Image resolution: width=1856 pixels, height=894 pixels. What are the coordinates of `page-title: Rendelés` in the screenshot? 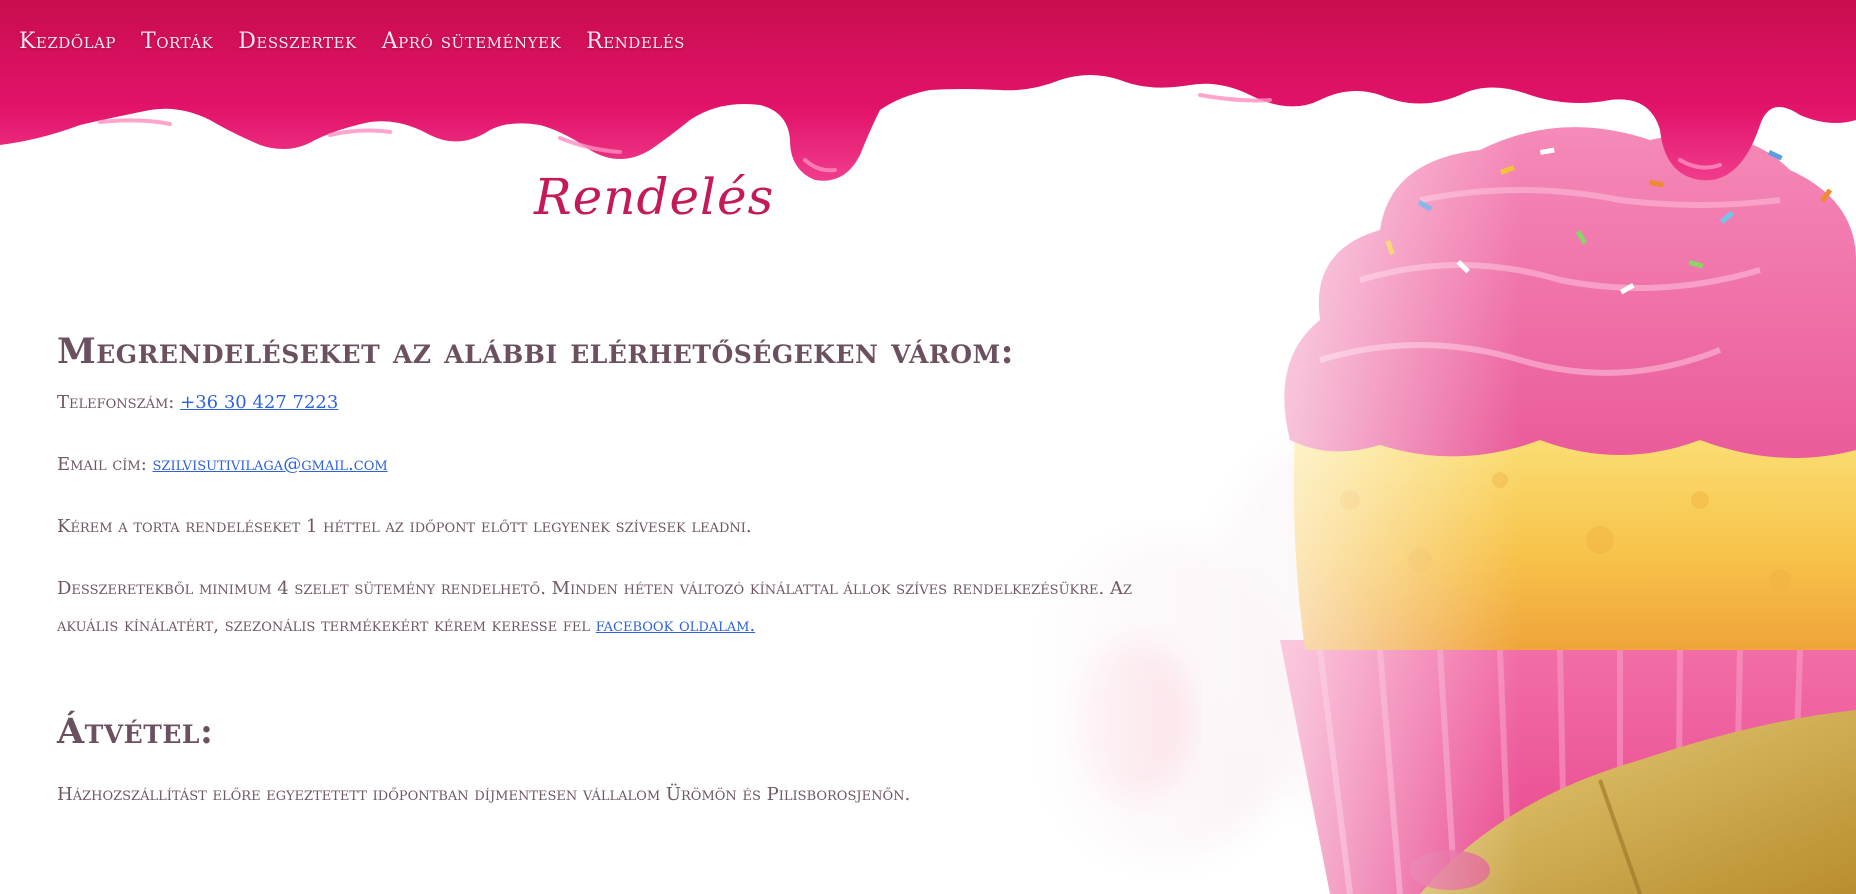 It's located at (654, 197).